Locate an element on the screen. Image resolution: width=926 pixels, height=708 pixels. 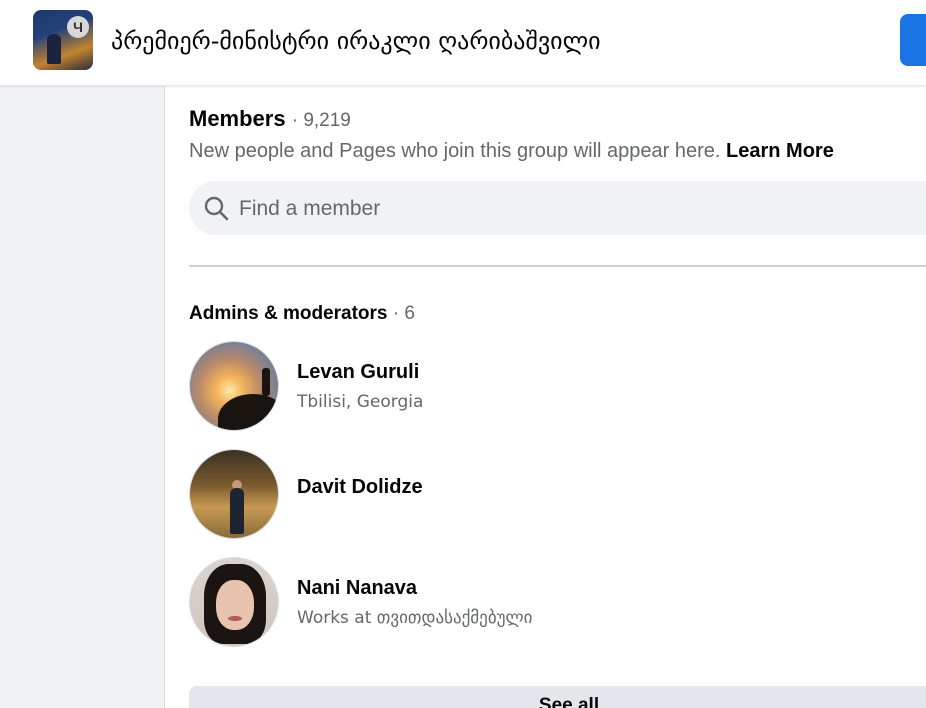
avatar-badge: Ч is located at coordinates (78, 27).